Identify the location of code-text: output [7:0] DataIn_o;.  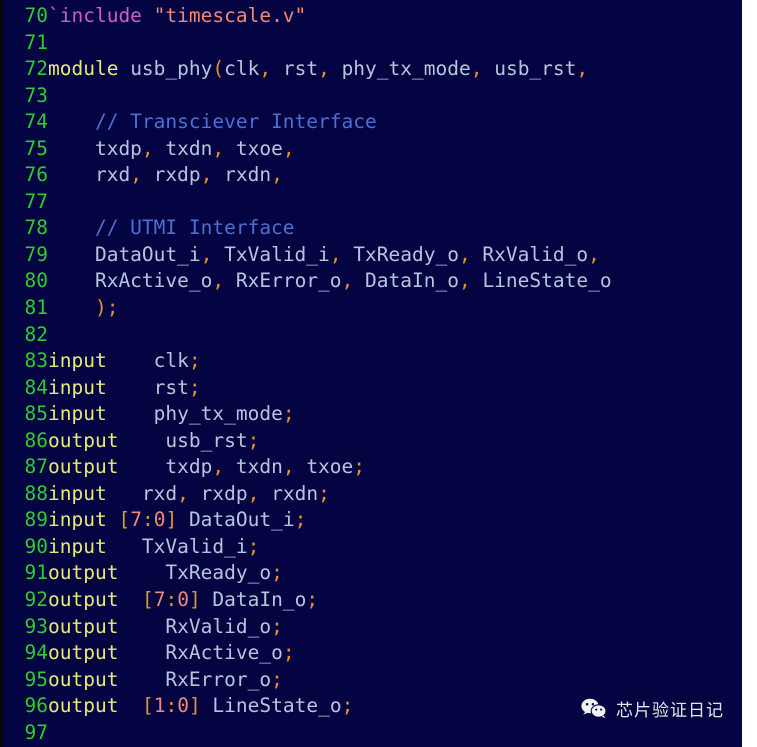
(183, 599).